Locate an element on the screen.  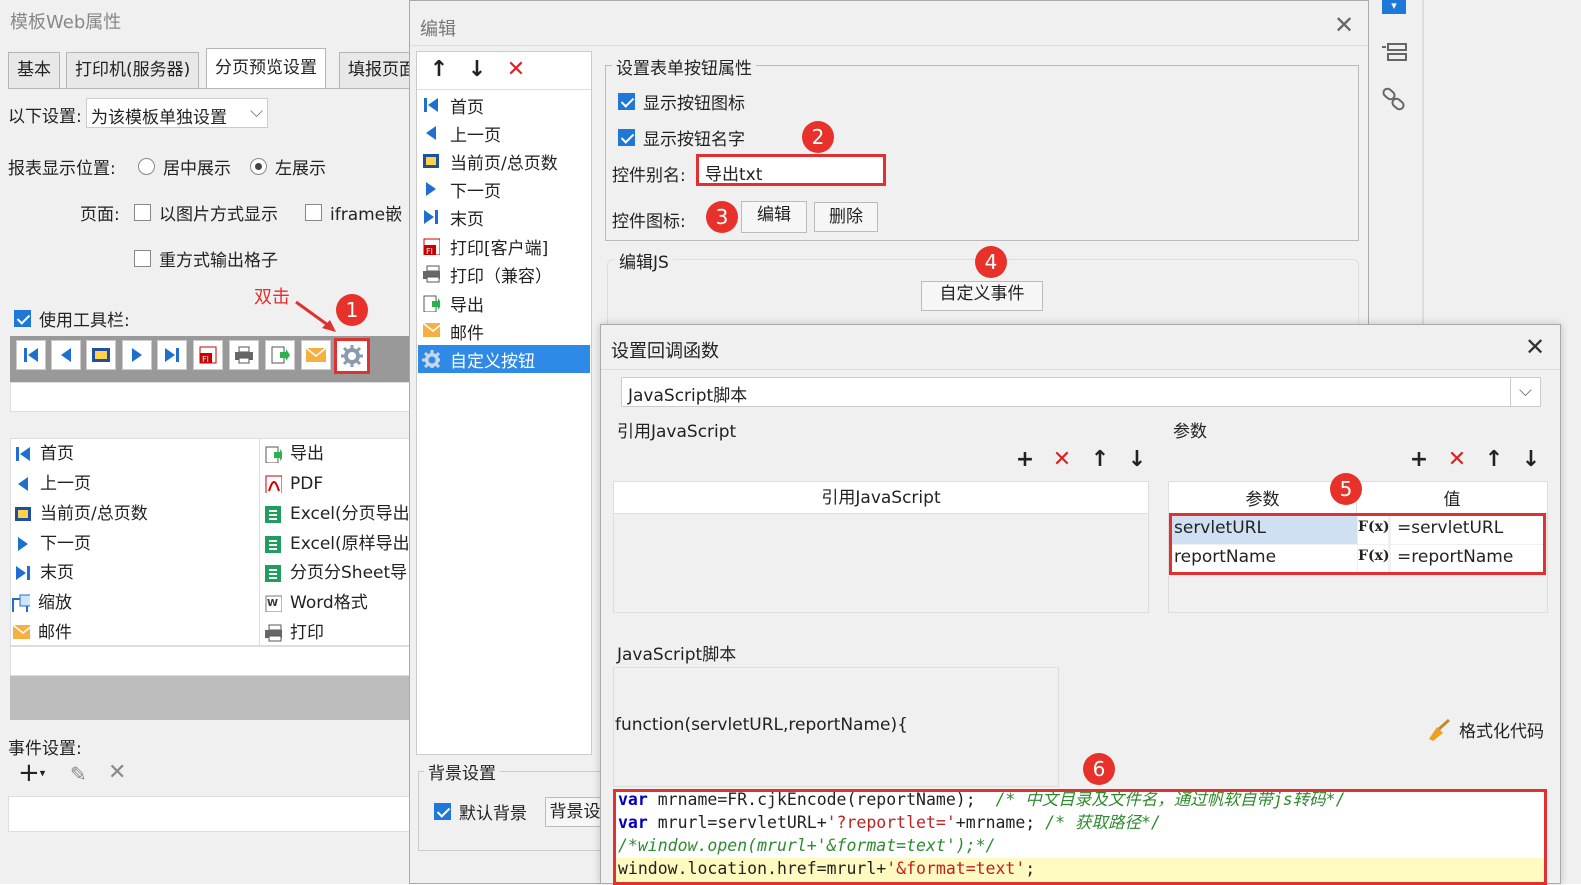
add-event-icon: +▾ is located at coordinates (31, 773).